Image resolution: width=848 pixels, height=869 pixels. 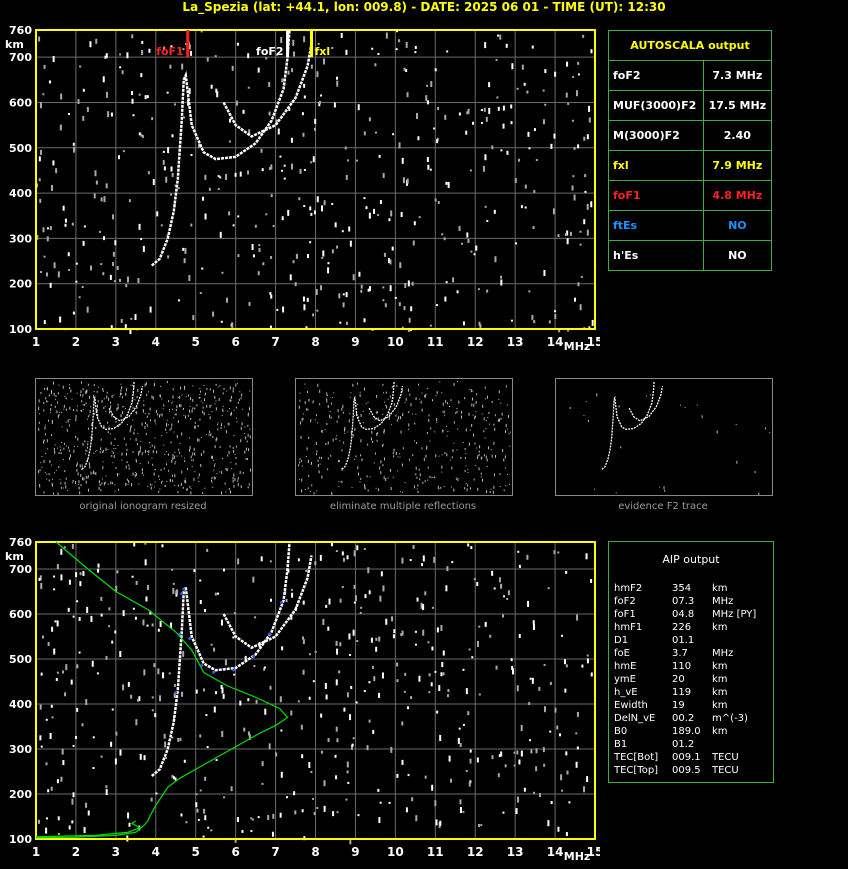 I want to click on aip-param-unit: m^(-3), so click(x=730, y=718).